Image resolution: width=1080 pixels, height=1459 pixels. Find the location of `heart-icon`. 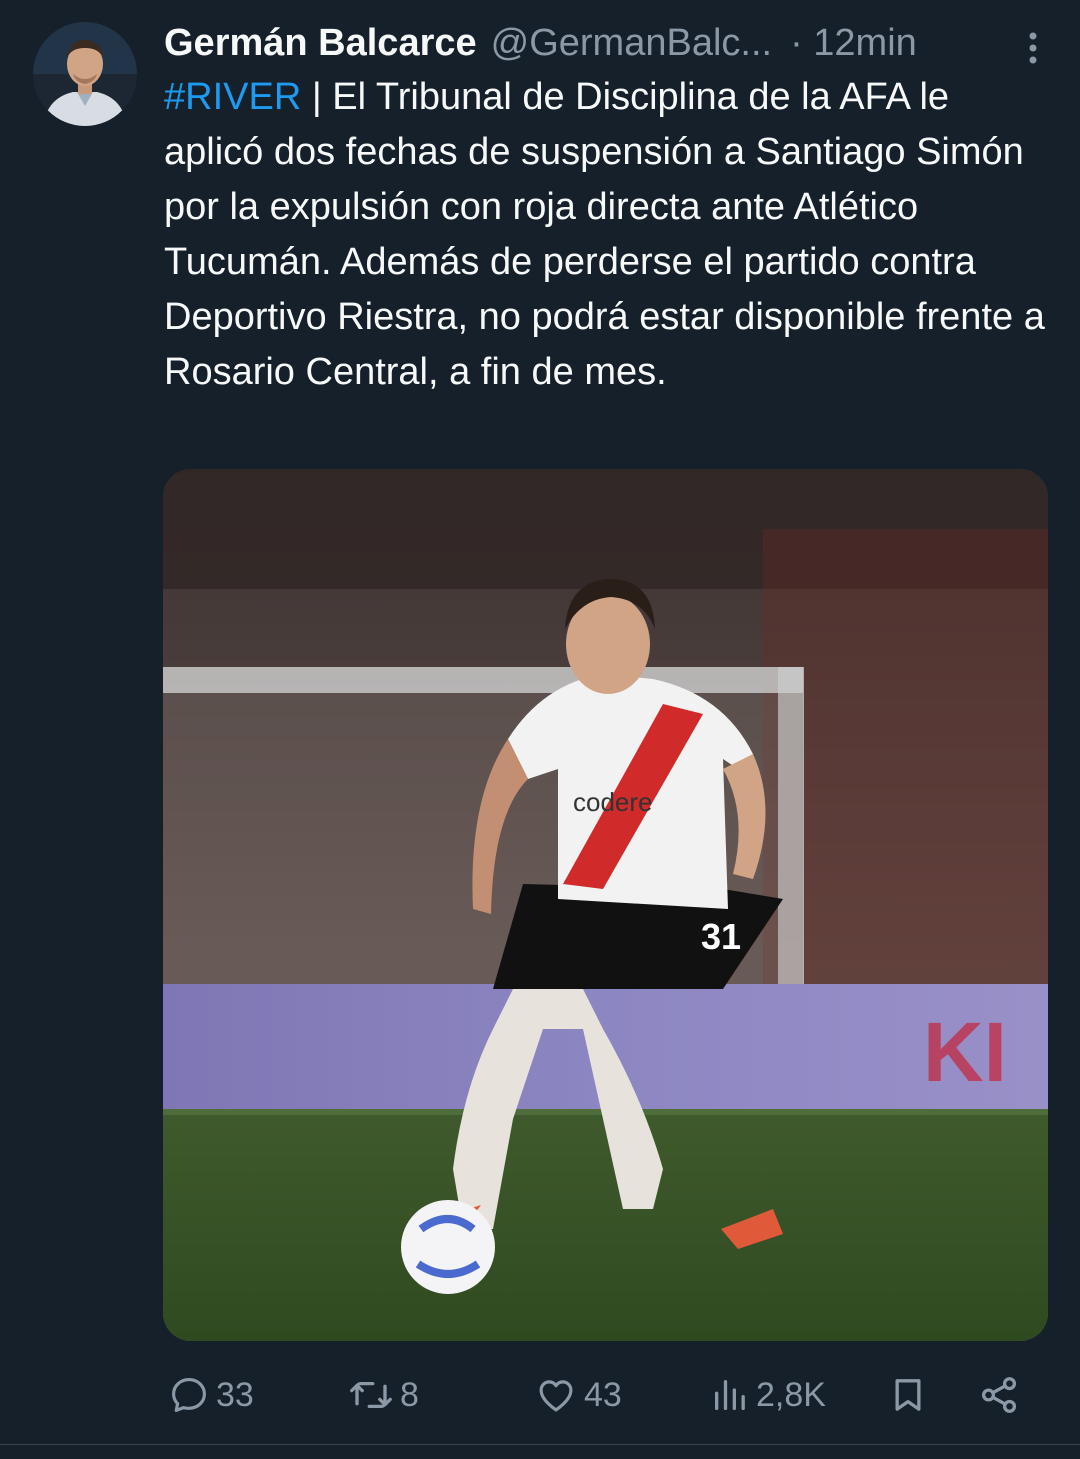

heart-icon is located at coordinates (556, 1396).